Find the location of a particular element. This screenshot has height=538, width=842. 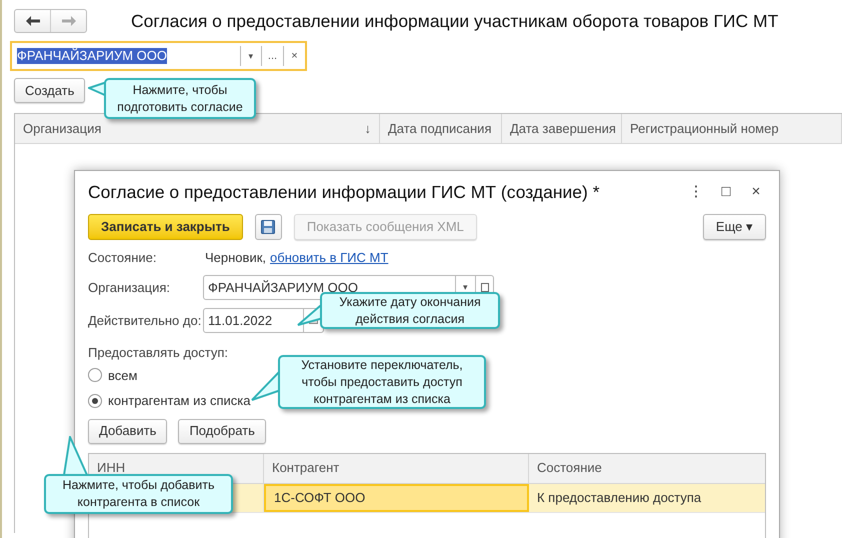

save-and-close-button: Записать и закрыть is located at coordinates (165, 227).